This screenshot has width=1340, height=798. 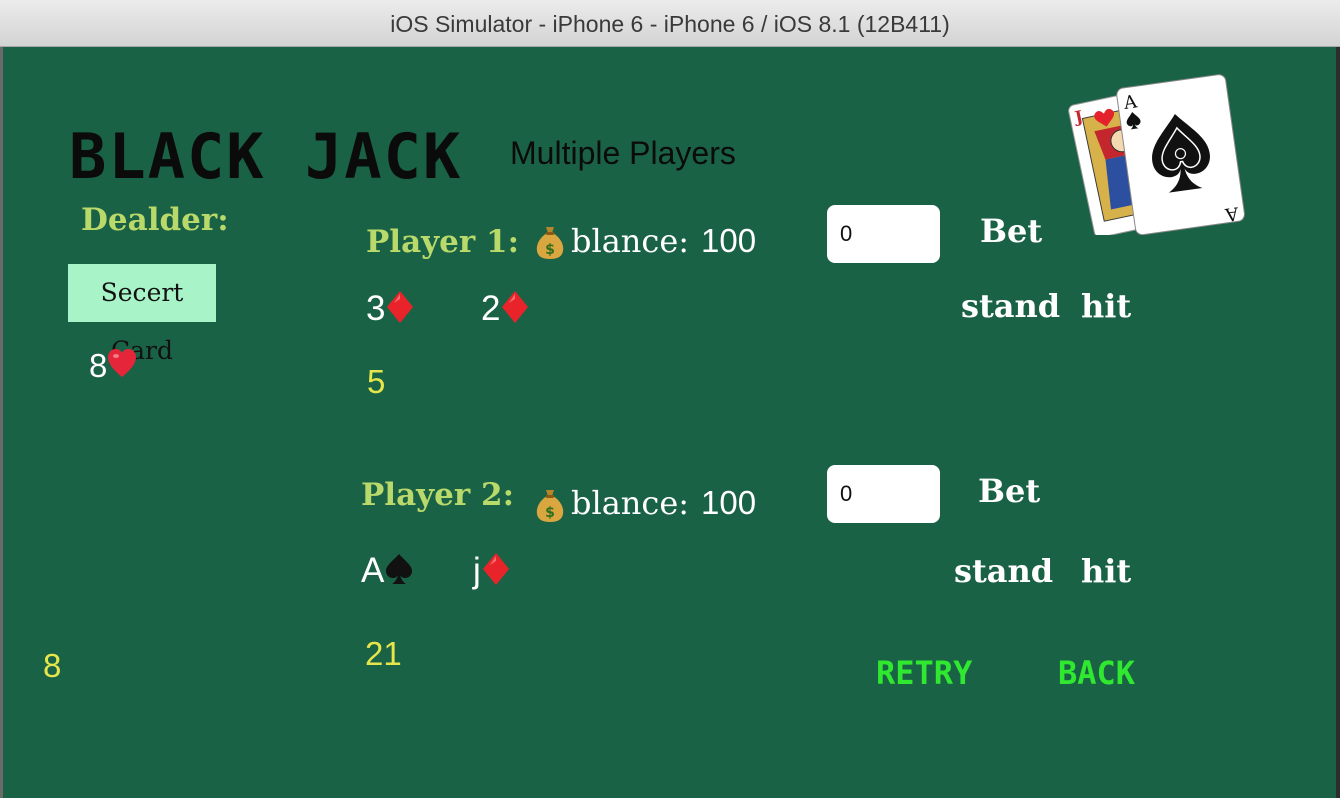 I want to click on player-1-card: 3, so click(x=390, y=309).